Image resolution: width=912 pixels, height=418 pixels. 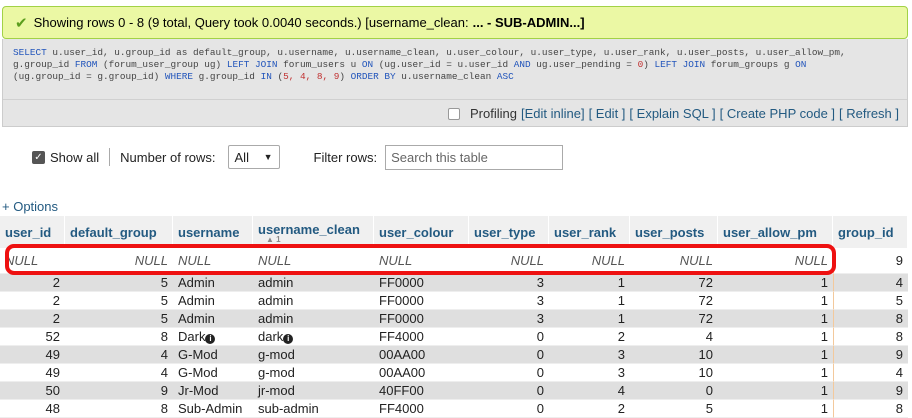 What do you see at coordinates (607, 113) in the screenshot?
I see `edit-link: [ Edit ]` at bounding box center [607, 113].